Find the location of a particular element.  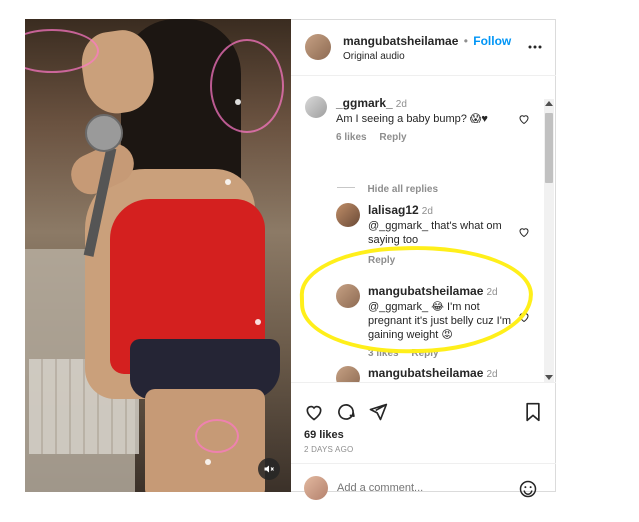

mute-button is located at coordinates (269, 469).